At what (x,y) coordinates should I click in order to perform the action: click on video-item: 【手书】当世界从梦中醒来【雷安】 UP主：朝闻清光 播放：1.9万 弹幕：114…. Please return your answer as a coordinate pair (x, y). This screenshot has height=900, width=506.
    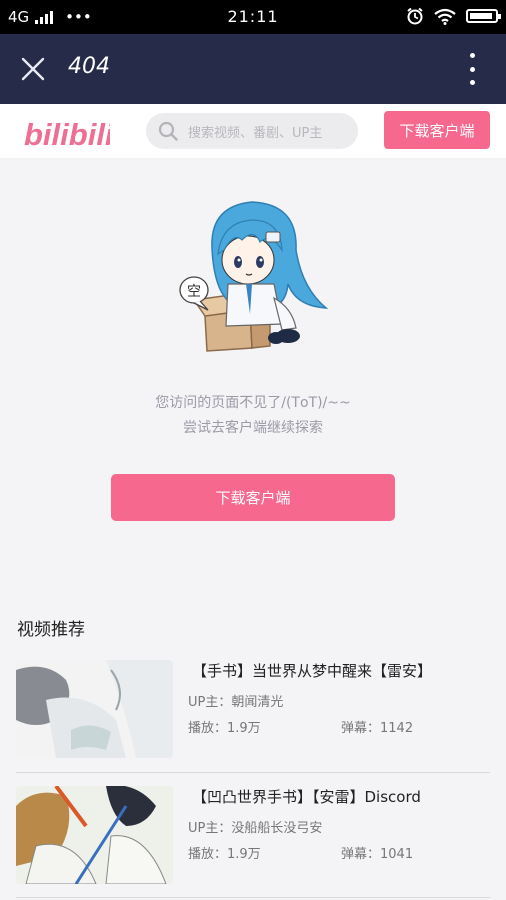
    Looking at the image, I should click on (253, 715).